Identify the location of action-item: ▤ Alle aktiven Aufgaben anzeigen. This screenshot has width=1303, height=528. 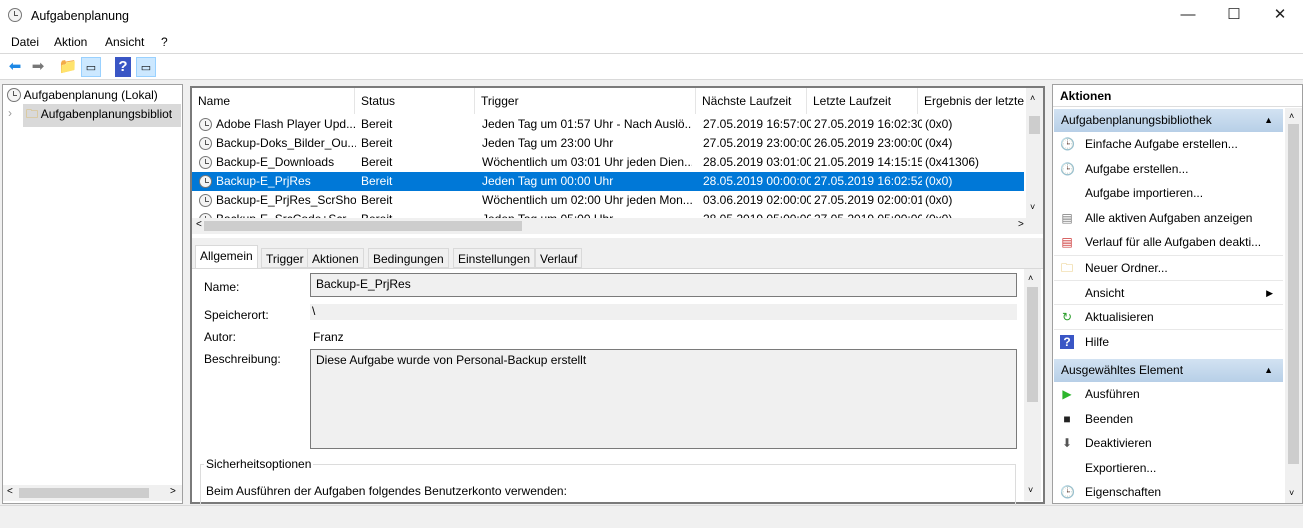
(1168, 218).